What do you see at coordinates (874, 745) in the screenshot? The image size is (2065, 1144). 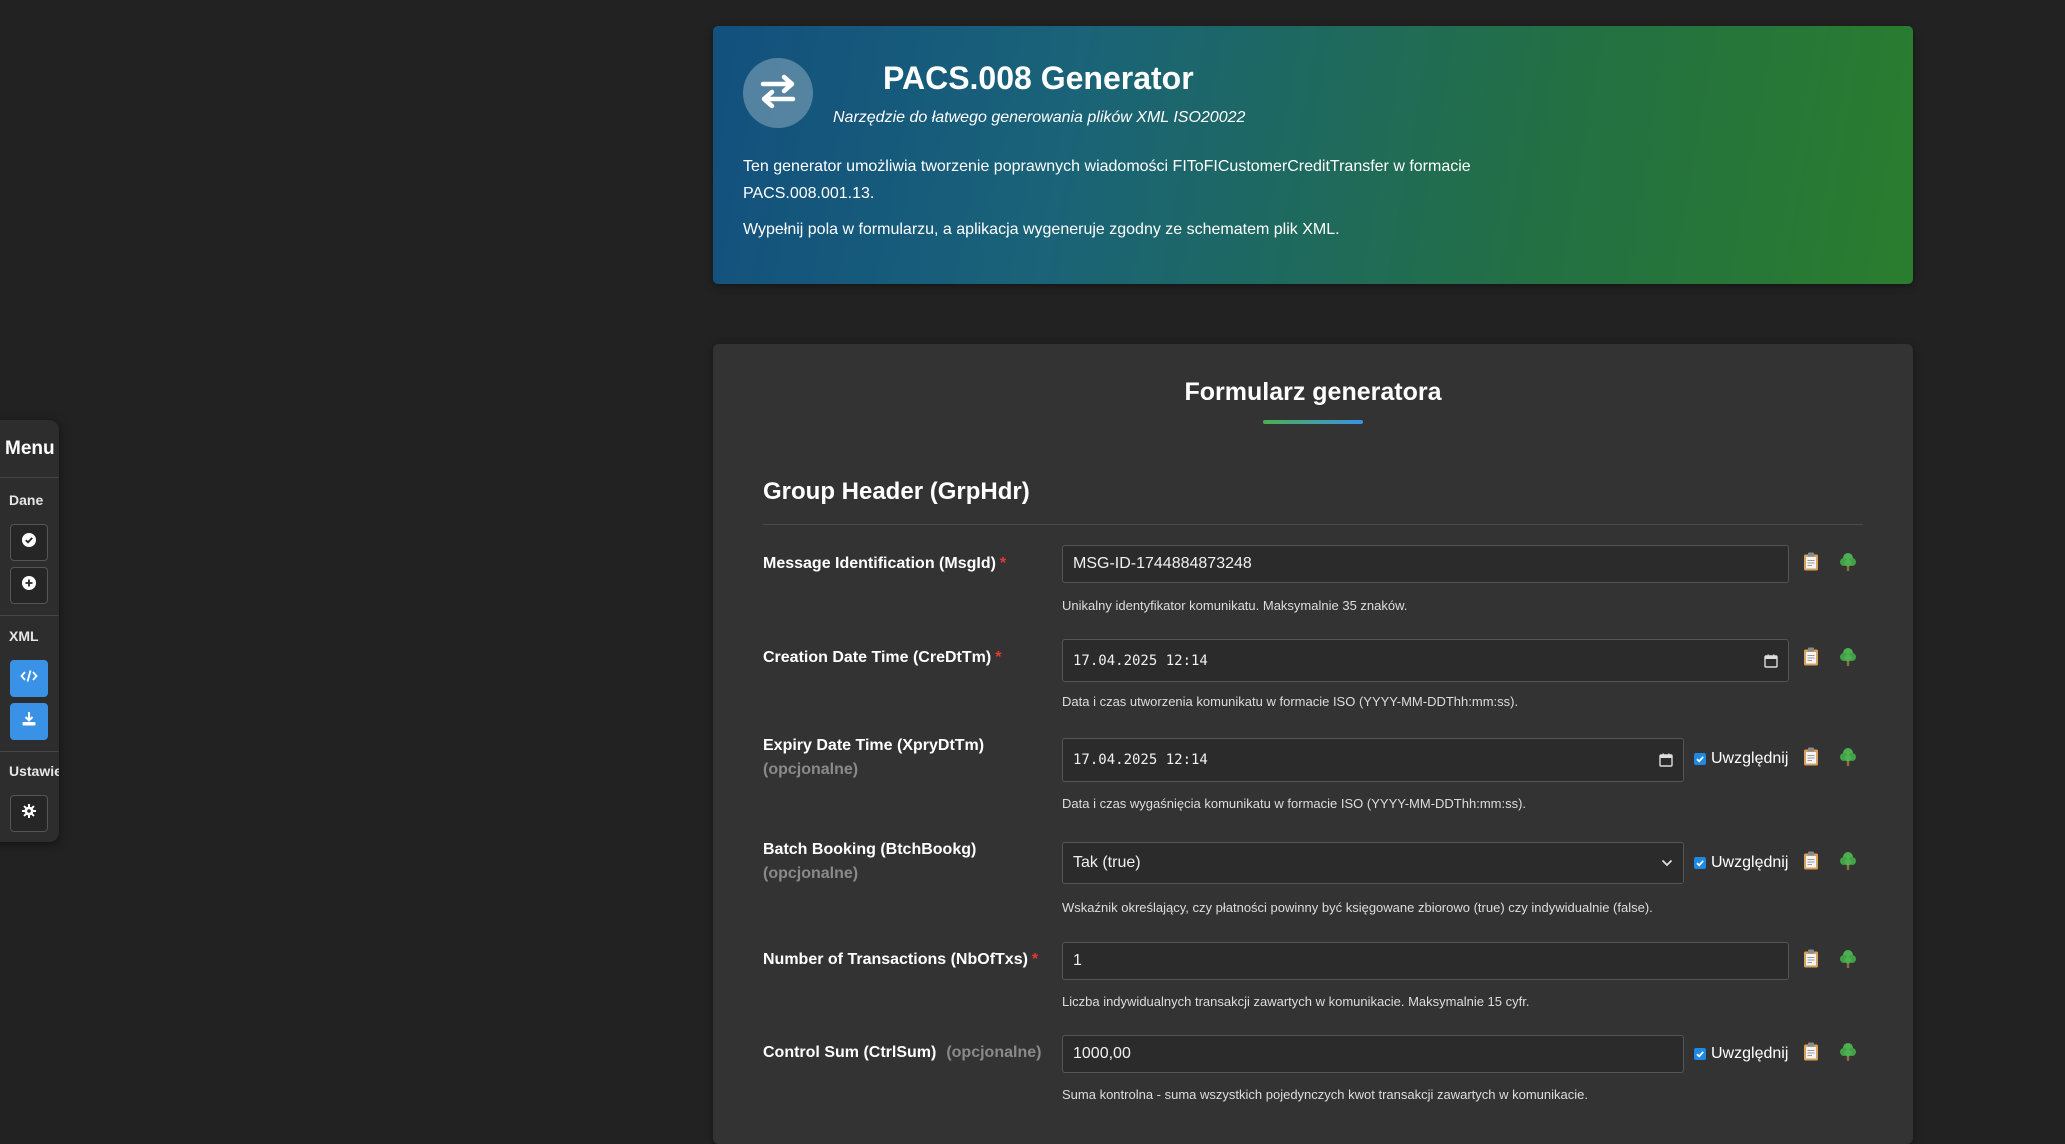 I see `xpry-dt-tm-label-text: Expiry Date Time (XpryDtTm)` at bounding box center [874, 745].